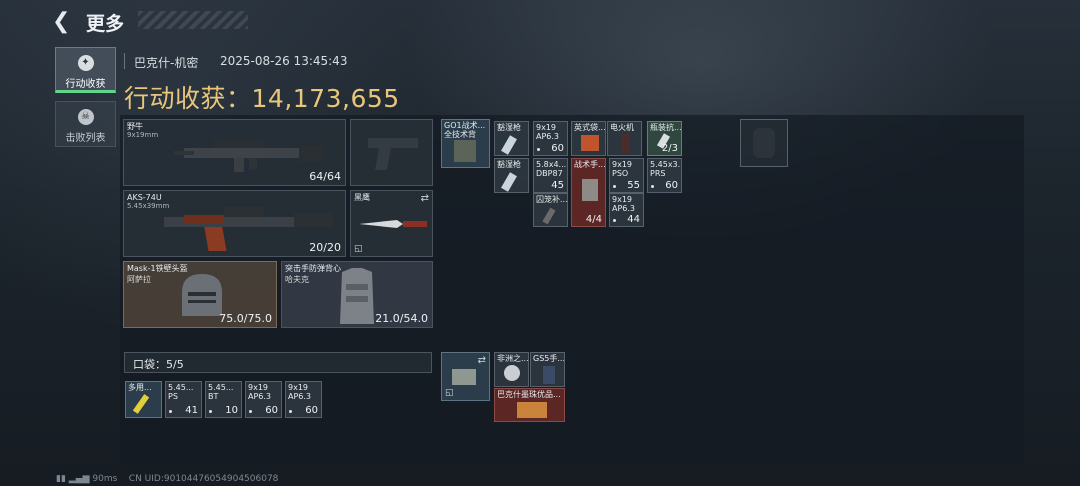 Image resolution: width=1080 pixels, height=486 pixels. Describe the element at coordinates (144, 197) in the screenshot. I see `secondary-weapon-name: AKS-74U` at that location.